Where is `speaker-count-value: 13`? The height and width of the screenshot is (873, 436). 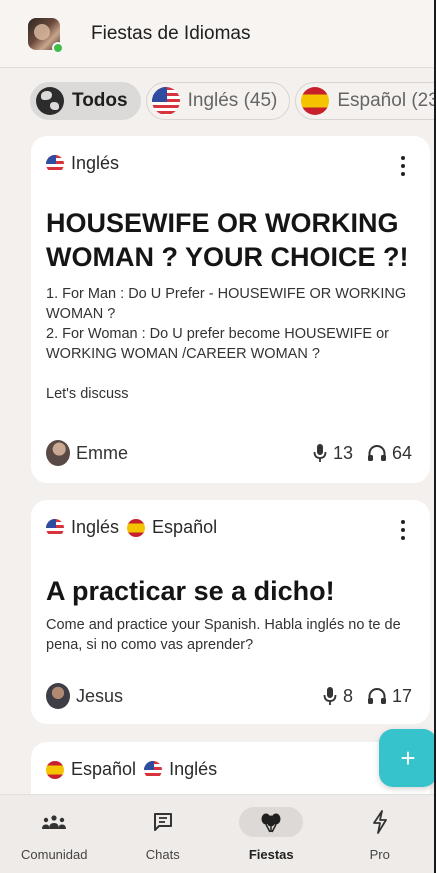 speaker-count-value: 13 is located at coordinates (342, 452).